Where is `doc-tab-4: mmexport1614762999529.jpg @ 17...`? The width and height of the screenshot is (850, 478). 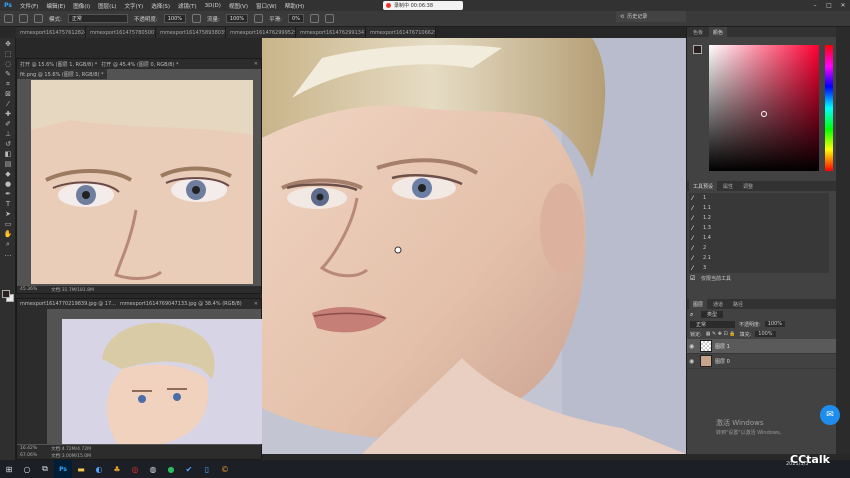
doc-tab-4: mmexport1614762999529.jpg @ 17... is located at coordinates (261, 32).